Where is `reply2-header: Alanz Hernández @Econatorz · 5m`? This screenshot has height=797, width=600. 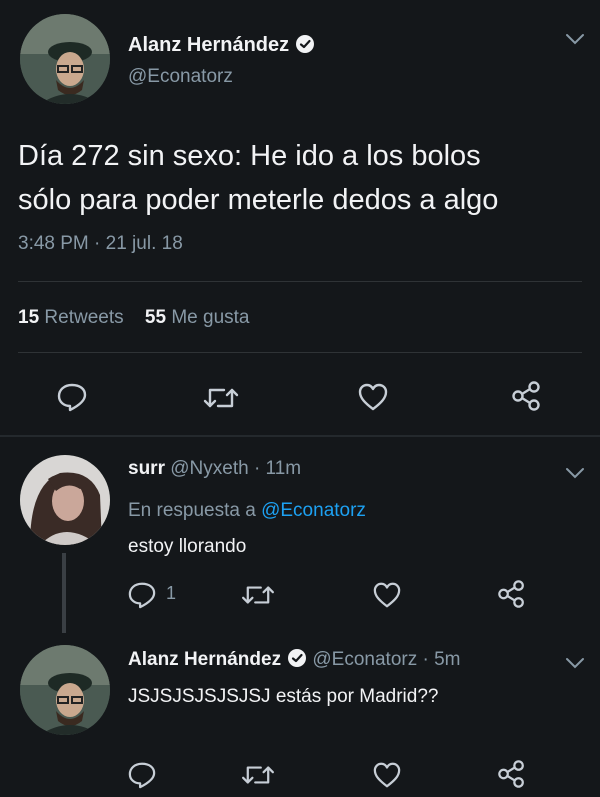 reply2-header: Alanz Hernández @Econatorz · 5m is located at coordinates (294, 659).